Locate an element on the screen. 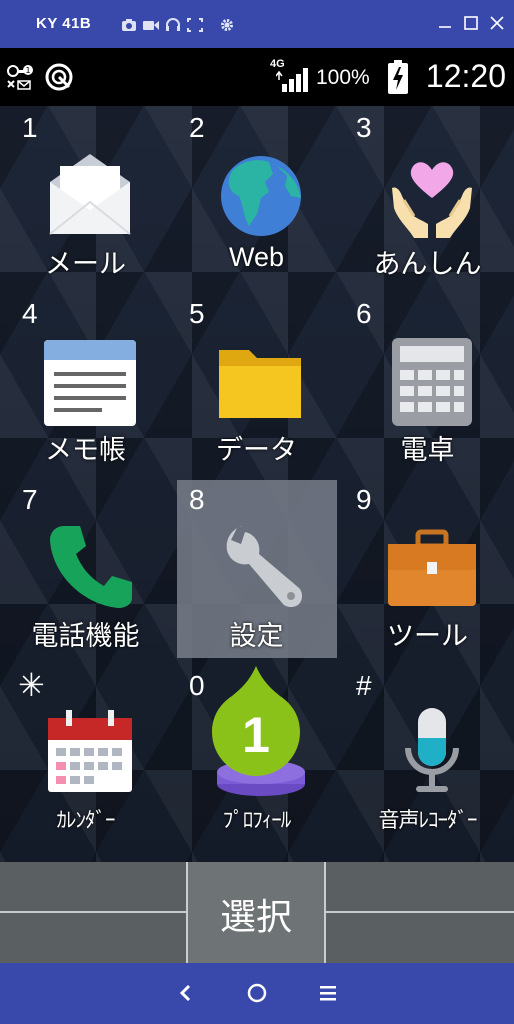 Image resolution: width=514 pixels, height=1024 pixels. menu-icon is located at coordinates (328, 993).